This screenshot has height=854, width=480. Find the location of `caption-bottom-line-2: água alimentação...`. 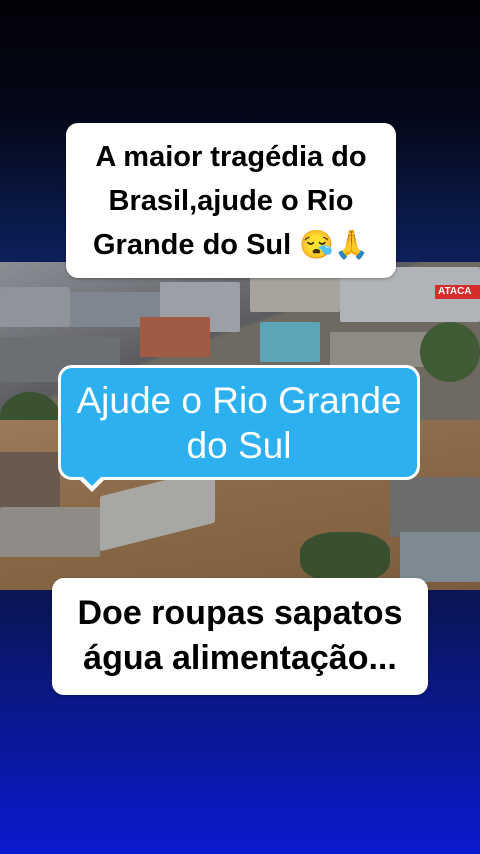

caption-bottom-line-2: água alimentação... is located at coordinates (240, 658).